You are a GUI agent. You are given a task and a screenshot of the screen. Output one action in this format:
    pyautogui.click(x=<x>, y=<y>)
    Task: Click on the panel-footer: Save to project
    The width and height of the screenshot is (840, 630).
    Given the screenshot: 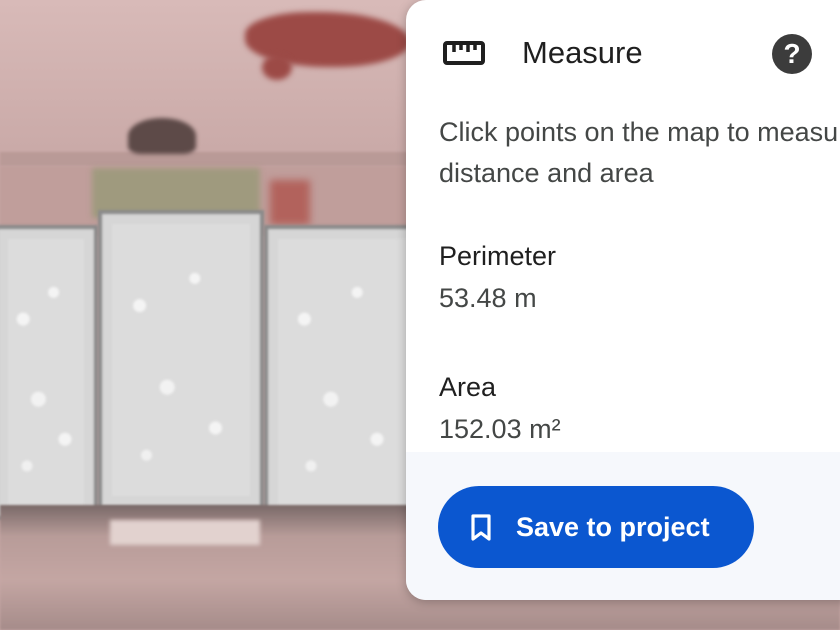 What is the action you would take?
    pyautogui.click(x=623, y=526)
    